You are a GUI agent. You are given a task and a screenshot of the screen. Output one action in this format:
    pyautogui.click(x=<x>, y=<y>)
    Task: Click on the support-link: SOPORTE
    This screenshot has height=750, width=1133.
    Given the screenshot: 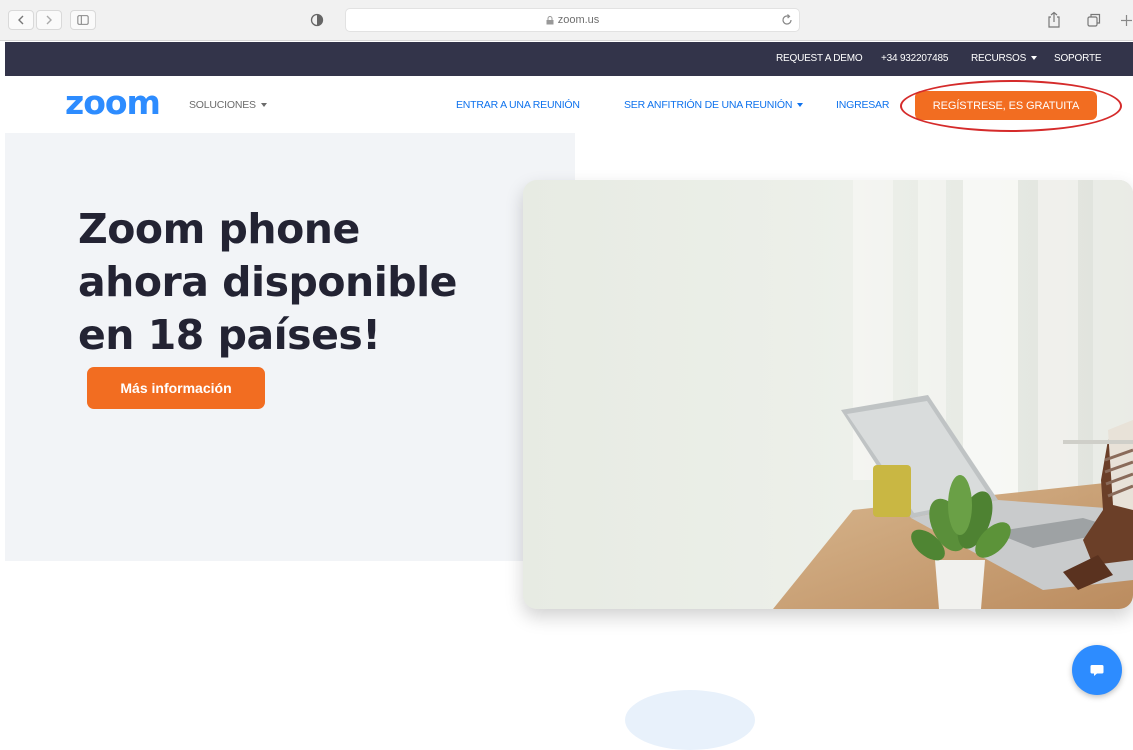 What is the action you would take?
    pyautogui.click(x=1078, y=58)
    